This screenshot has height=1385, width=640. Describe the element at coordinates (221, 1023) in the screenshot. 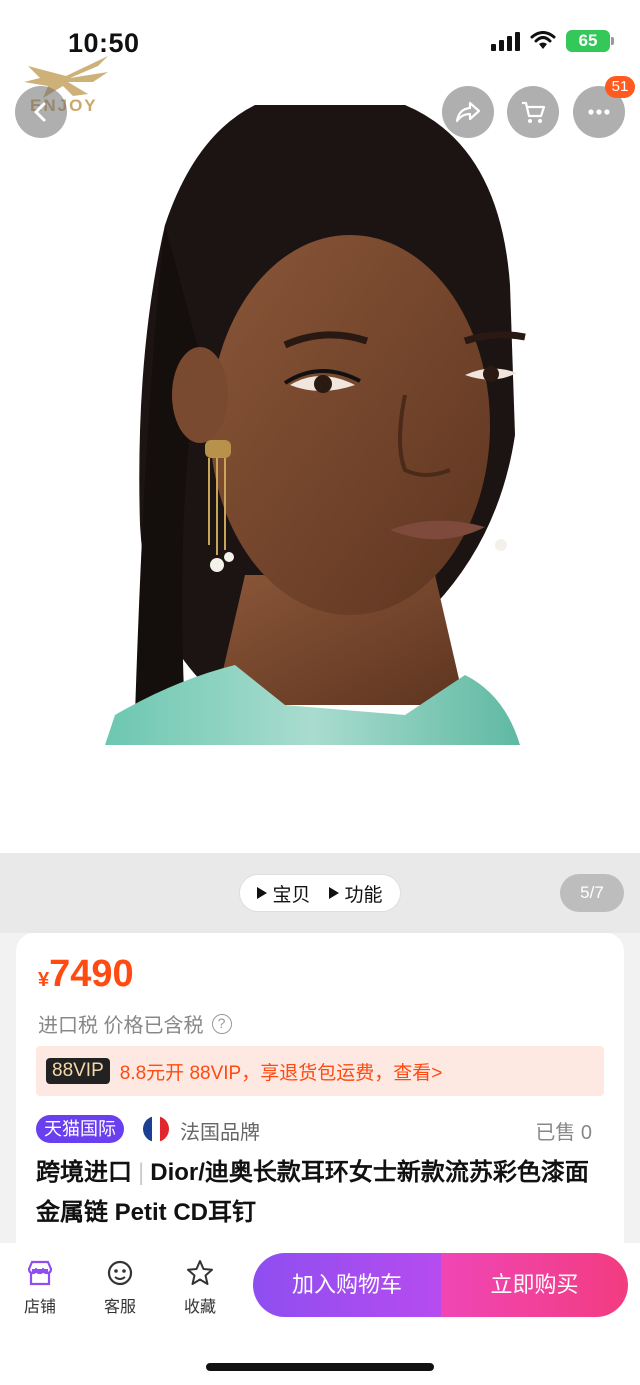

I see `help-icon: ?` at that location.